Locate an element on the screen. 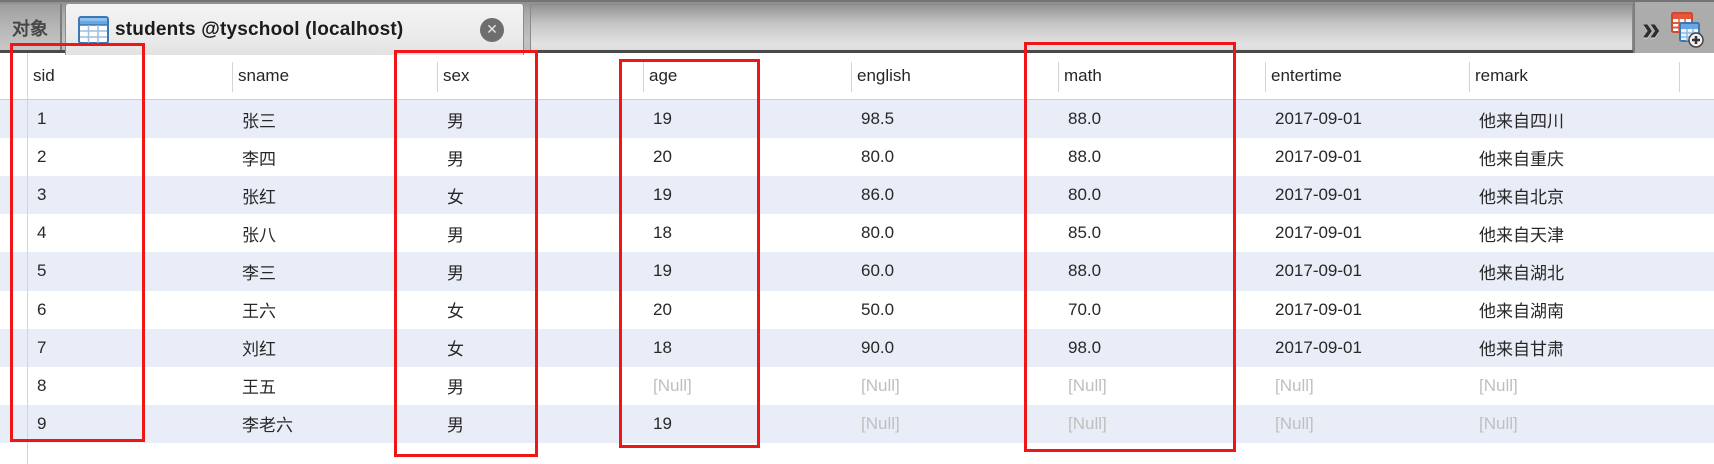  column-header-sname: sname is located at coordinates (334, 76).